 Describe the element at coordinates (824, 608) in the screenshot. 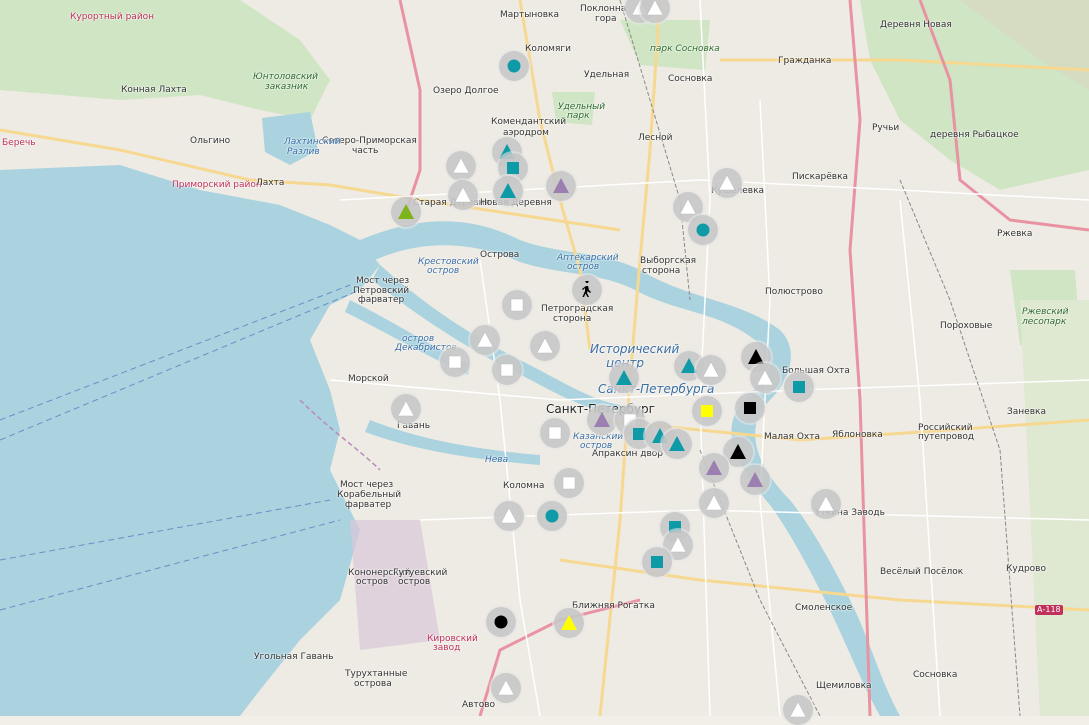

I see `place-label: Смоленское` at that location.